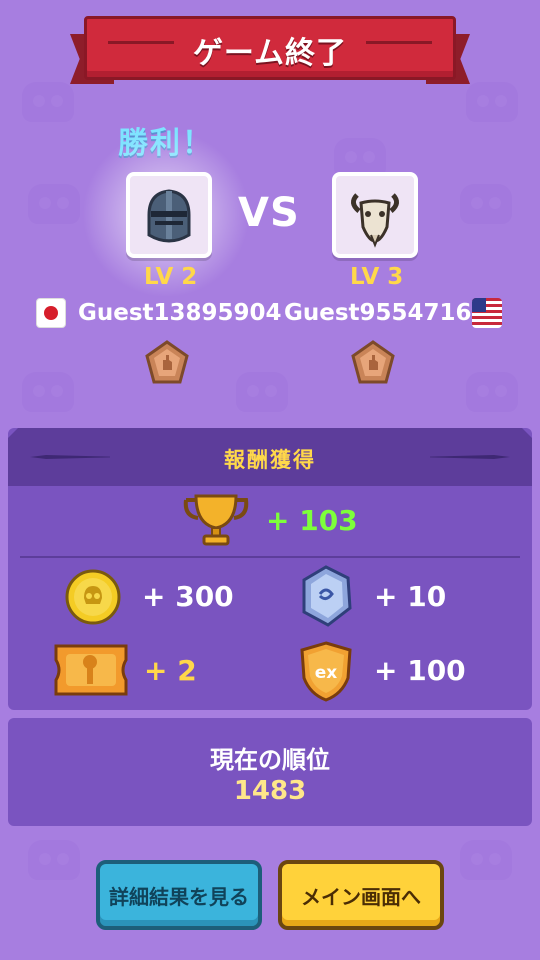  I want to click on ticket-reward-value: + 2, so click(170, 670).